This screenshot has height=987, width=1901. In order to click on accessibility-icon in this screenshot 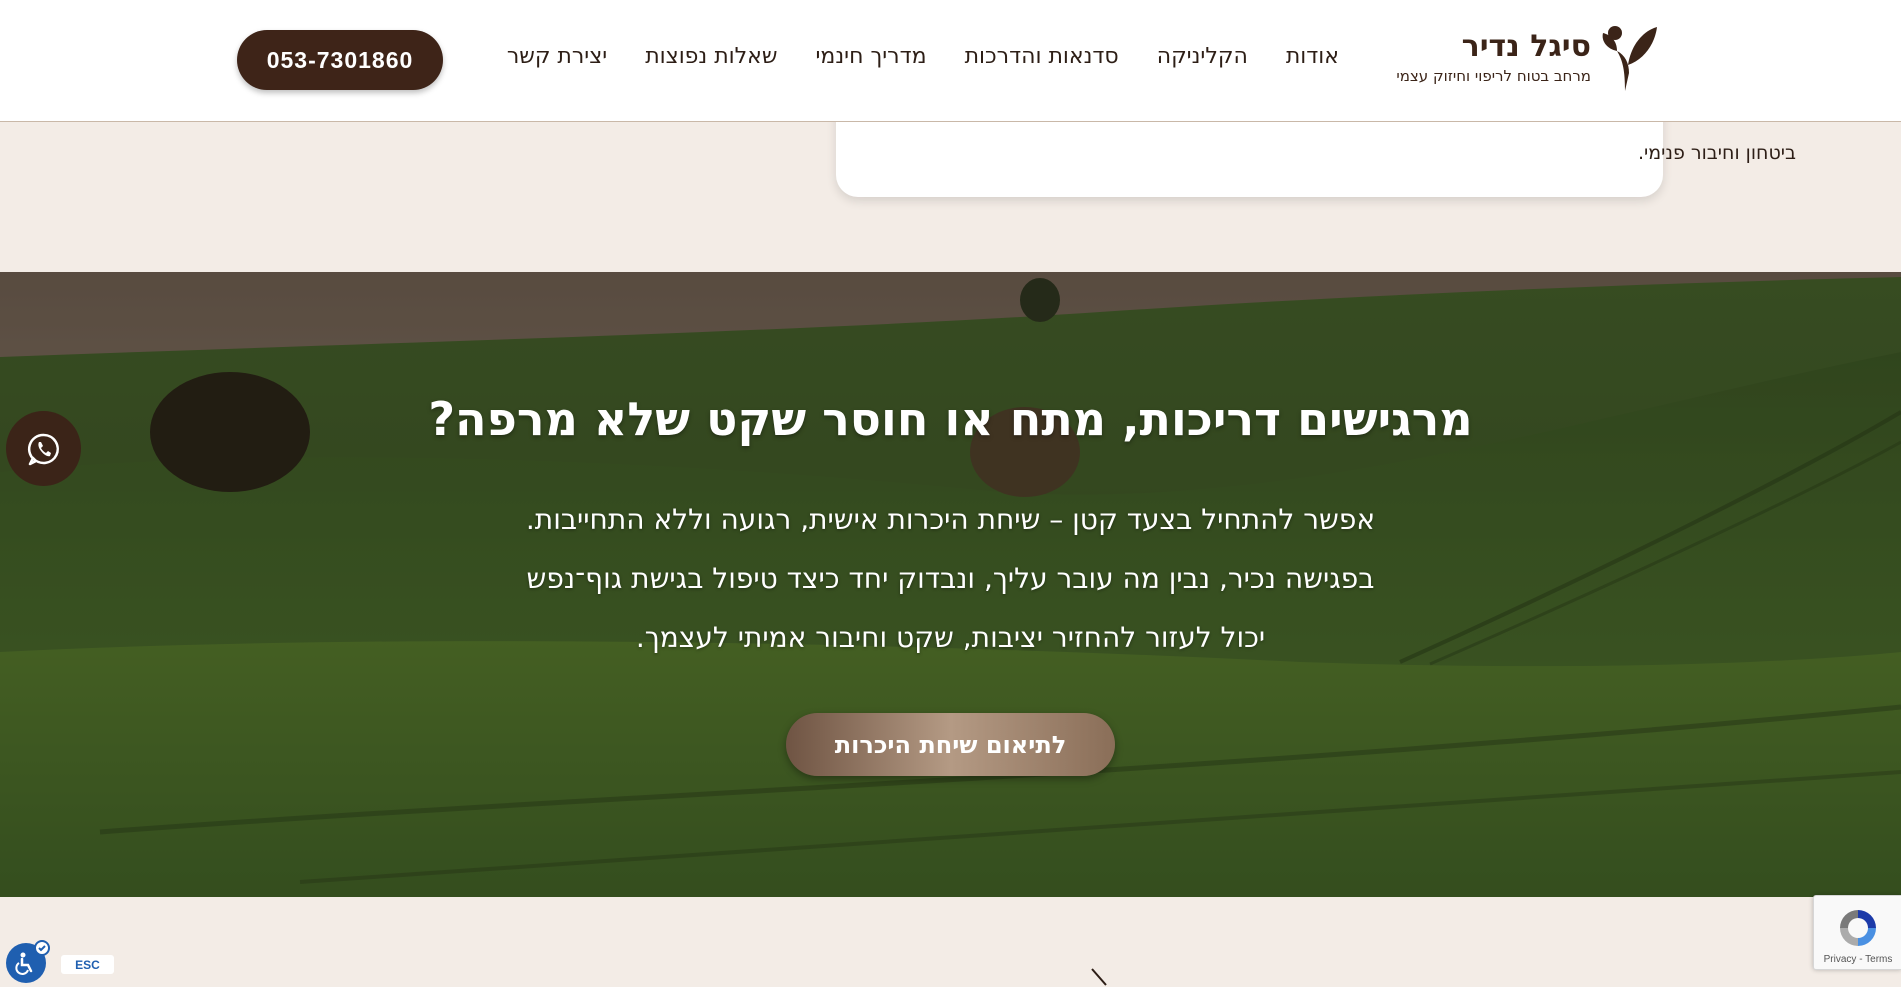, I will do `click(24, 963)`.